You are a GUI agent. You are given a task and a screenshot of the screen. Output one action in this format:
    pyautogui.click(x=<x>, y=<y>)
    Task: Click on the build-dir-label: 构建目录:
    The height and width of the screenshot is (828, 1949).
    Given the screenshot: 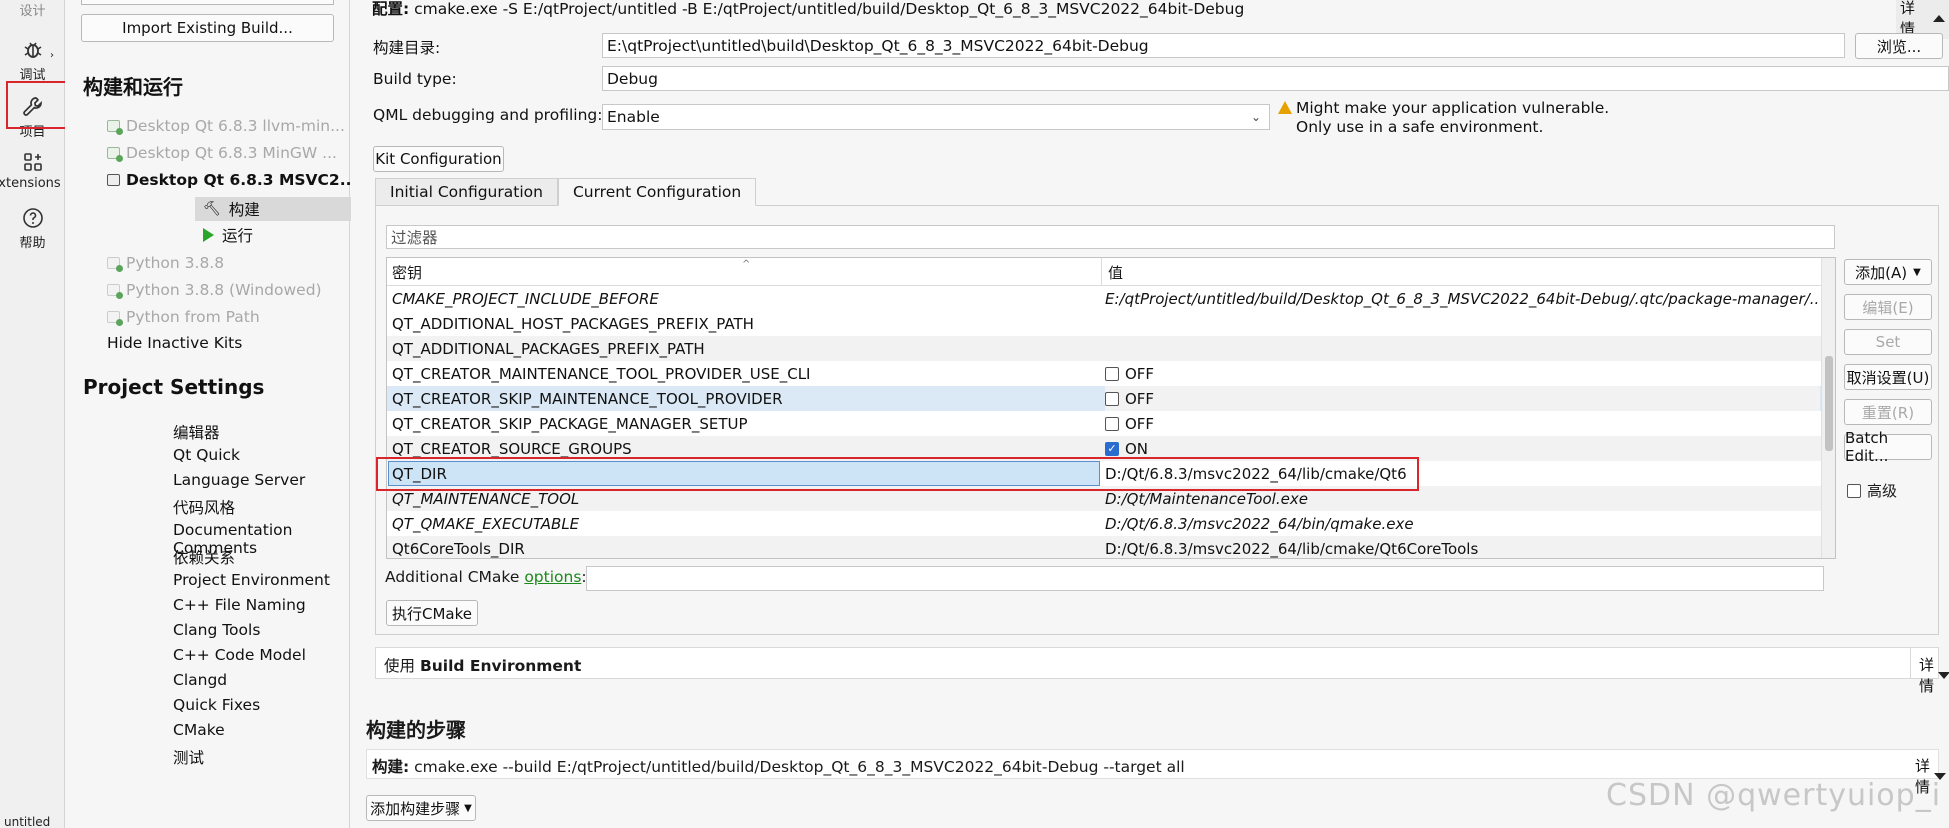 What is the action you would take?
    pyautogui.click(x=407, y=48)
    